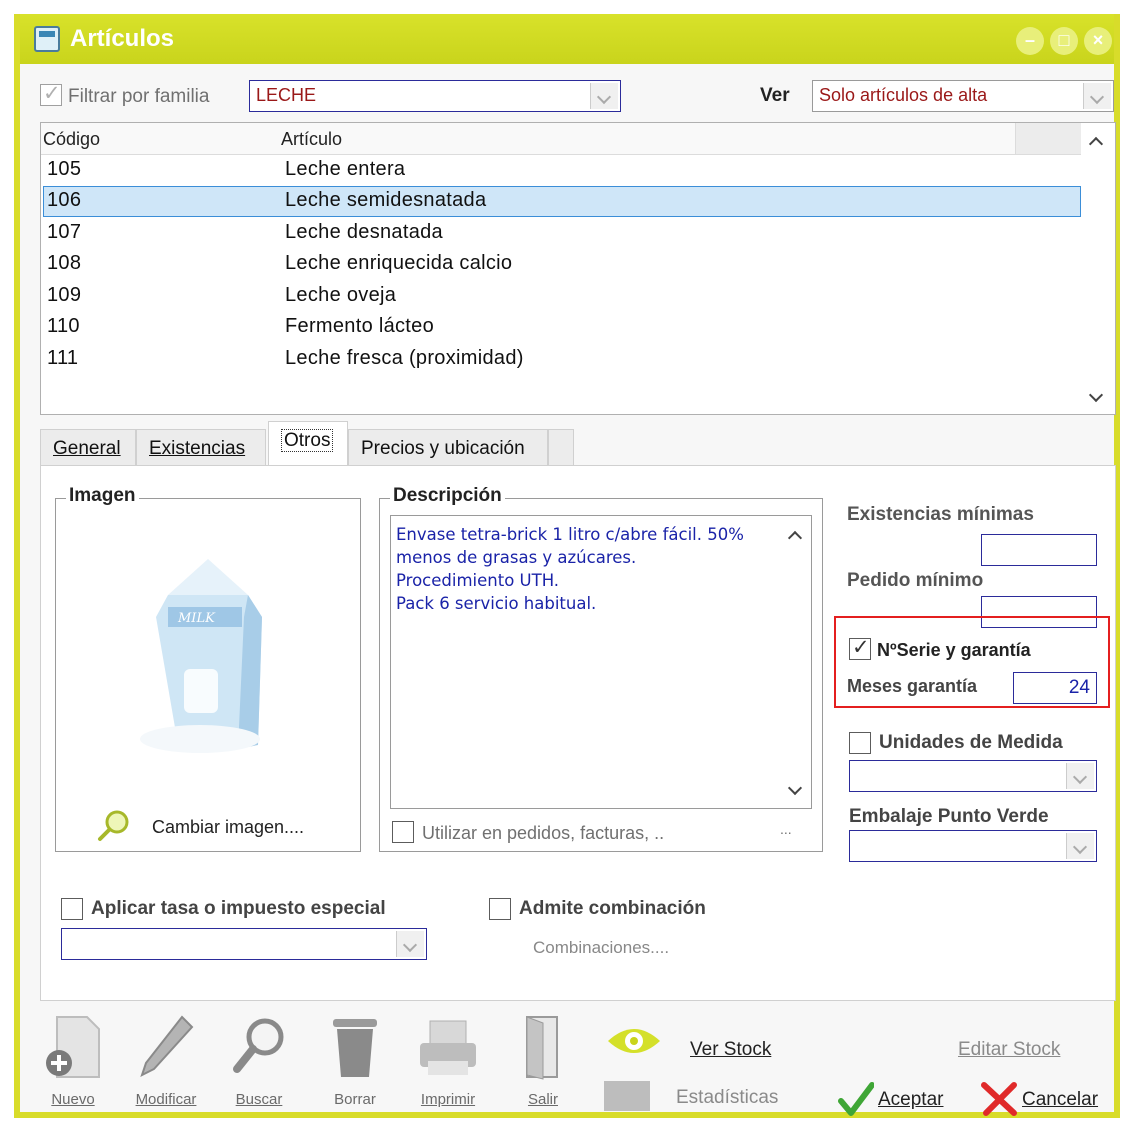 The image size is (1127, 1124). I want to click on magnifier-icon, so click(113, 826).